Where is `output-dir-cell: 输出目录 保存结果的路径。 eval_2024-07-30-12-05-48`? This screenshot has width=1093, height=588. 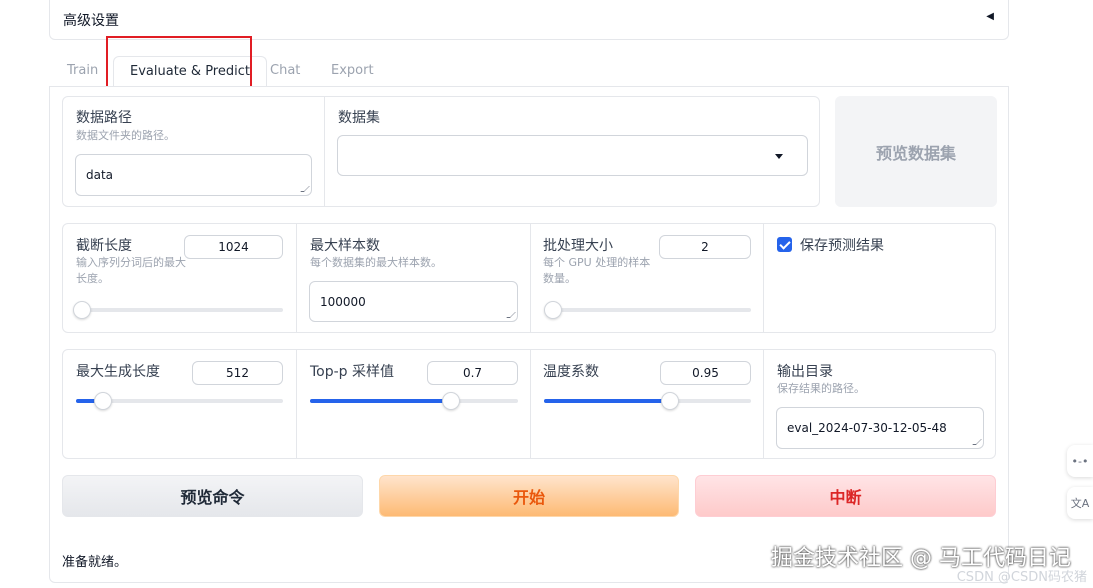
output-dir-cell: 输出目录 保存结果的路径。 eval_2024-07-30-12-05-48 is located at coordinates (880, 404).